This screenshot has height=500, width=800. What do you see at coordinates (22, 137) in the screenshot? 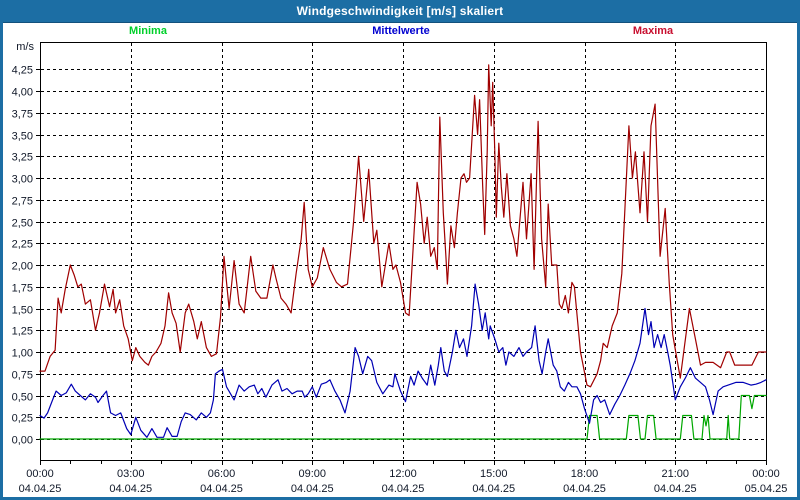
I see `svg-text: 3,50` at bounding box center [22, 137].